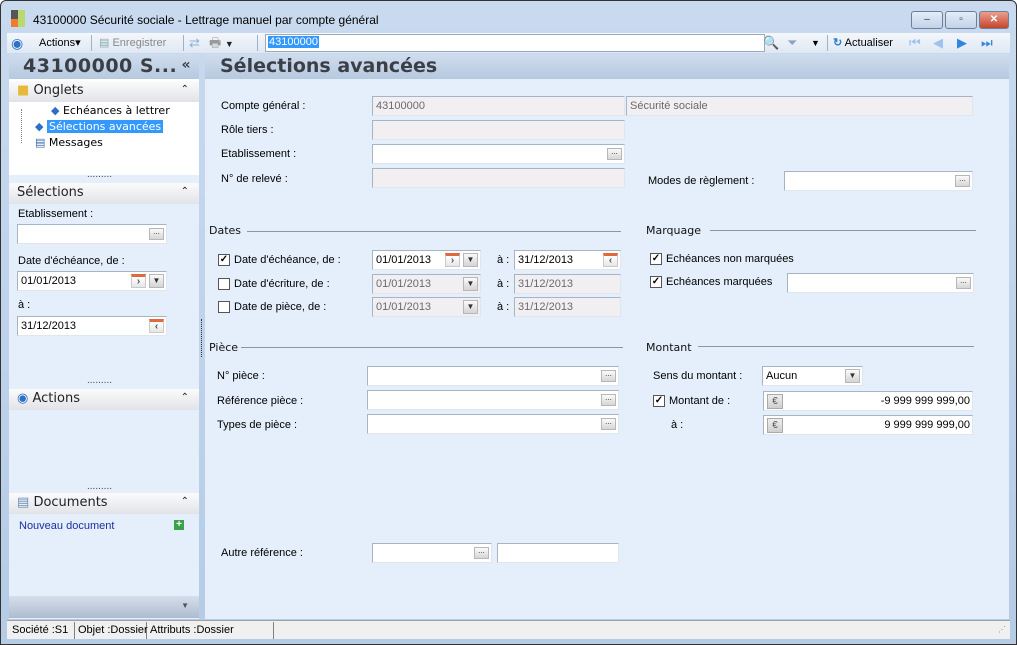 This screenshot has height=645, width=1017. What do you see at coordinates (836, 346) in the screenshot?
I see `divider` at bounding box center [836, 346].